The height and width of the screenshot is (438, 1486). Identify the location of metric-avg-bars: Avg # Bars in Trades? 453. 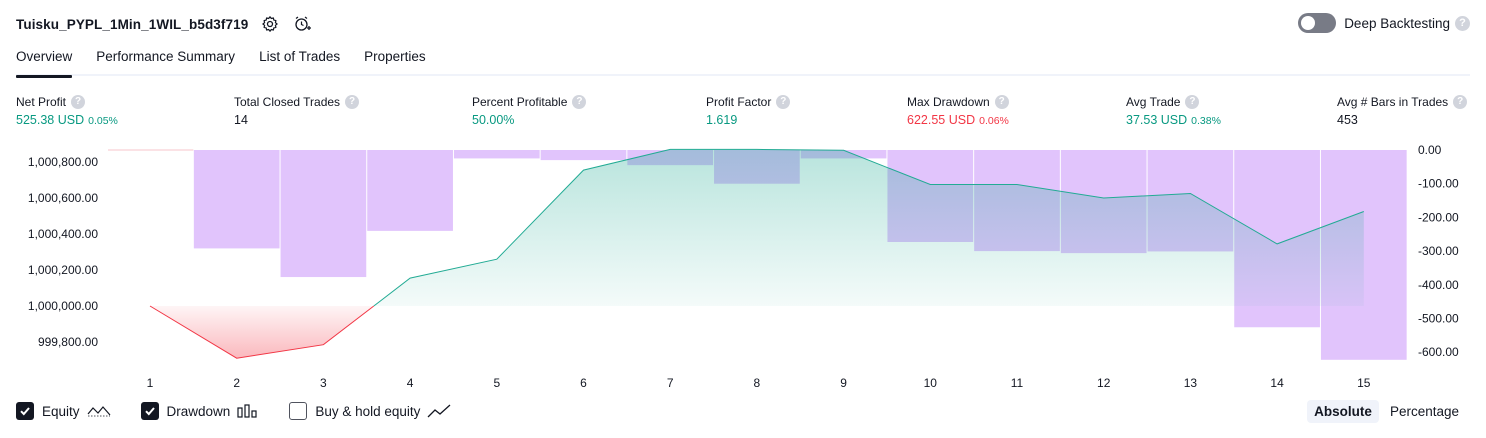
(1402, 110).